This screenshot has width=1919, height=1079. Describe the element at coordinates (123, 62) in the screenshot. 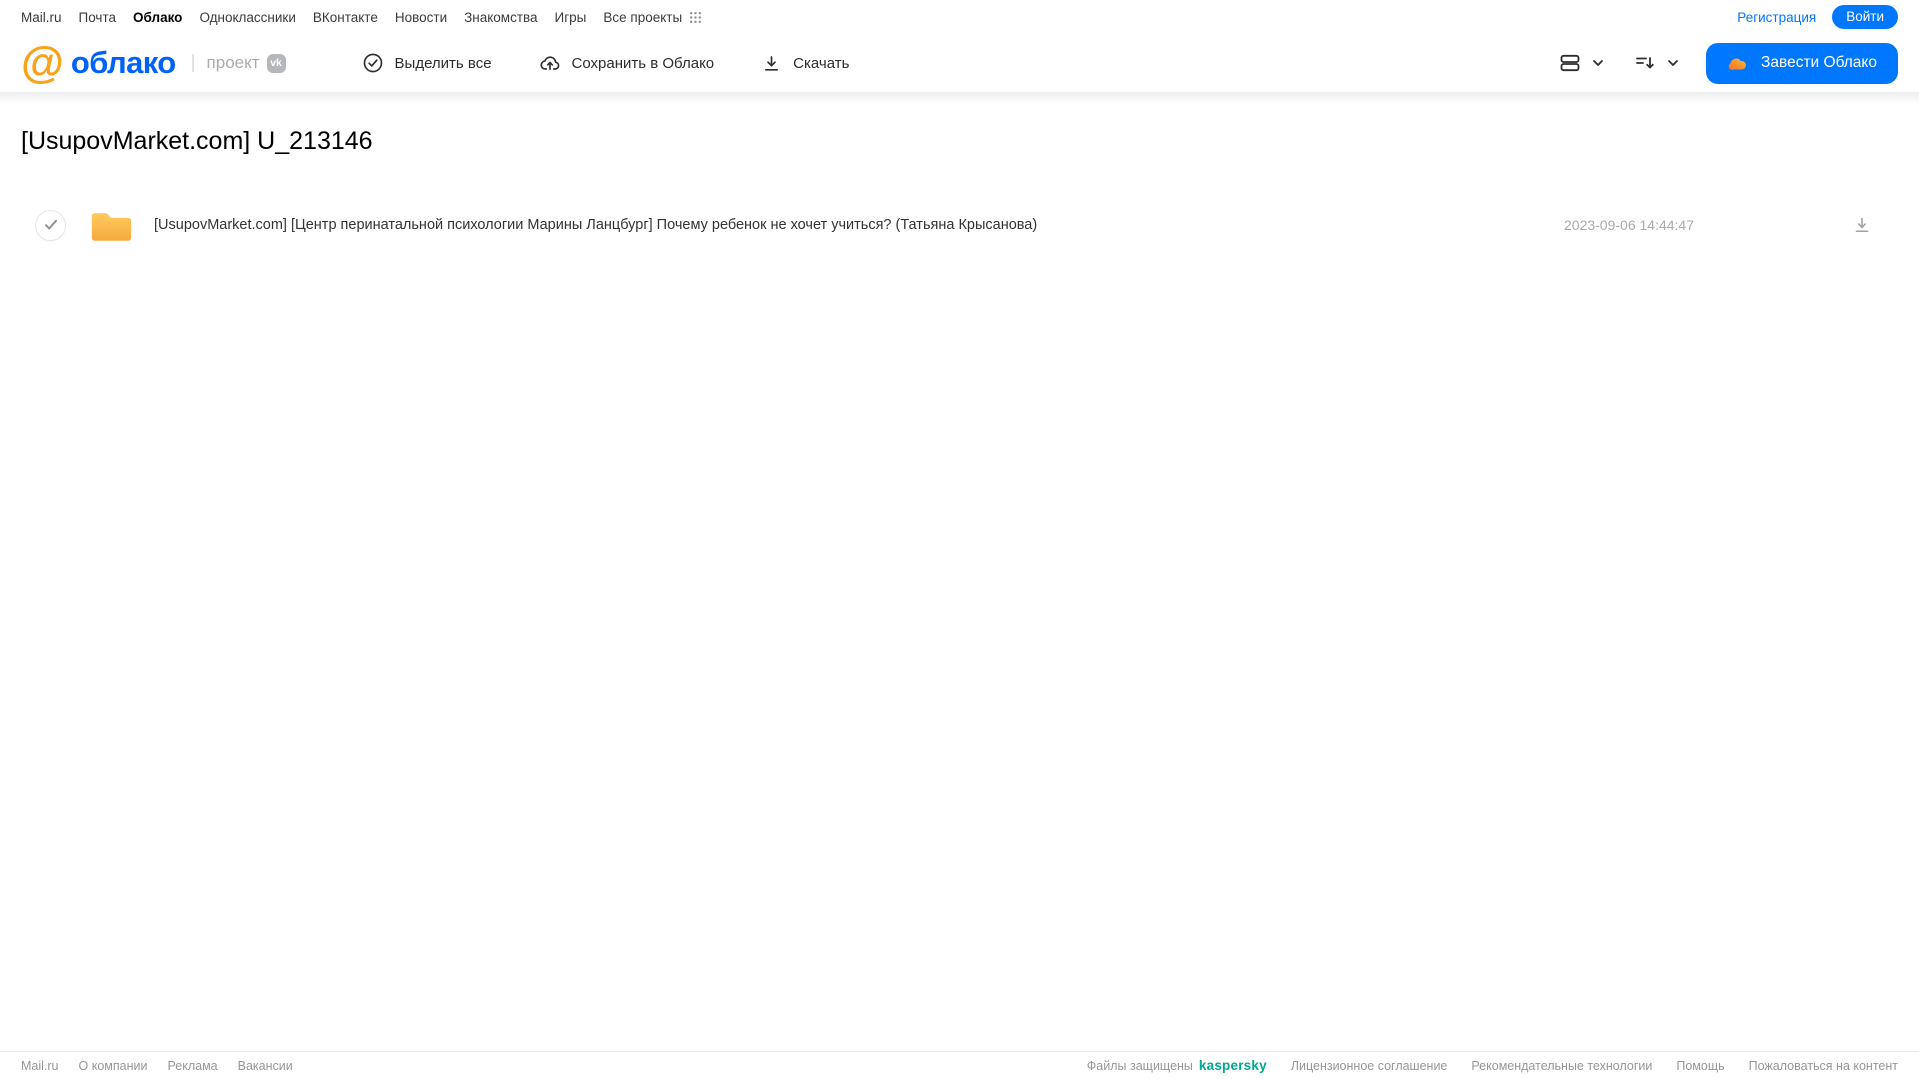

I see `cloud-logo-text: облако` at that location.